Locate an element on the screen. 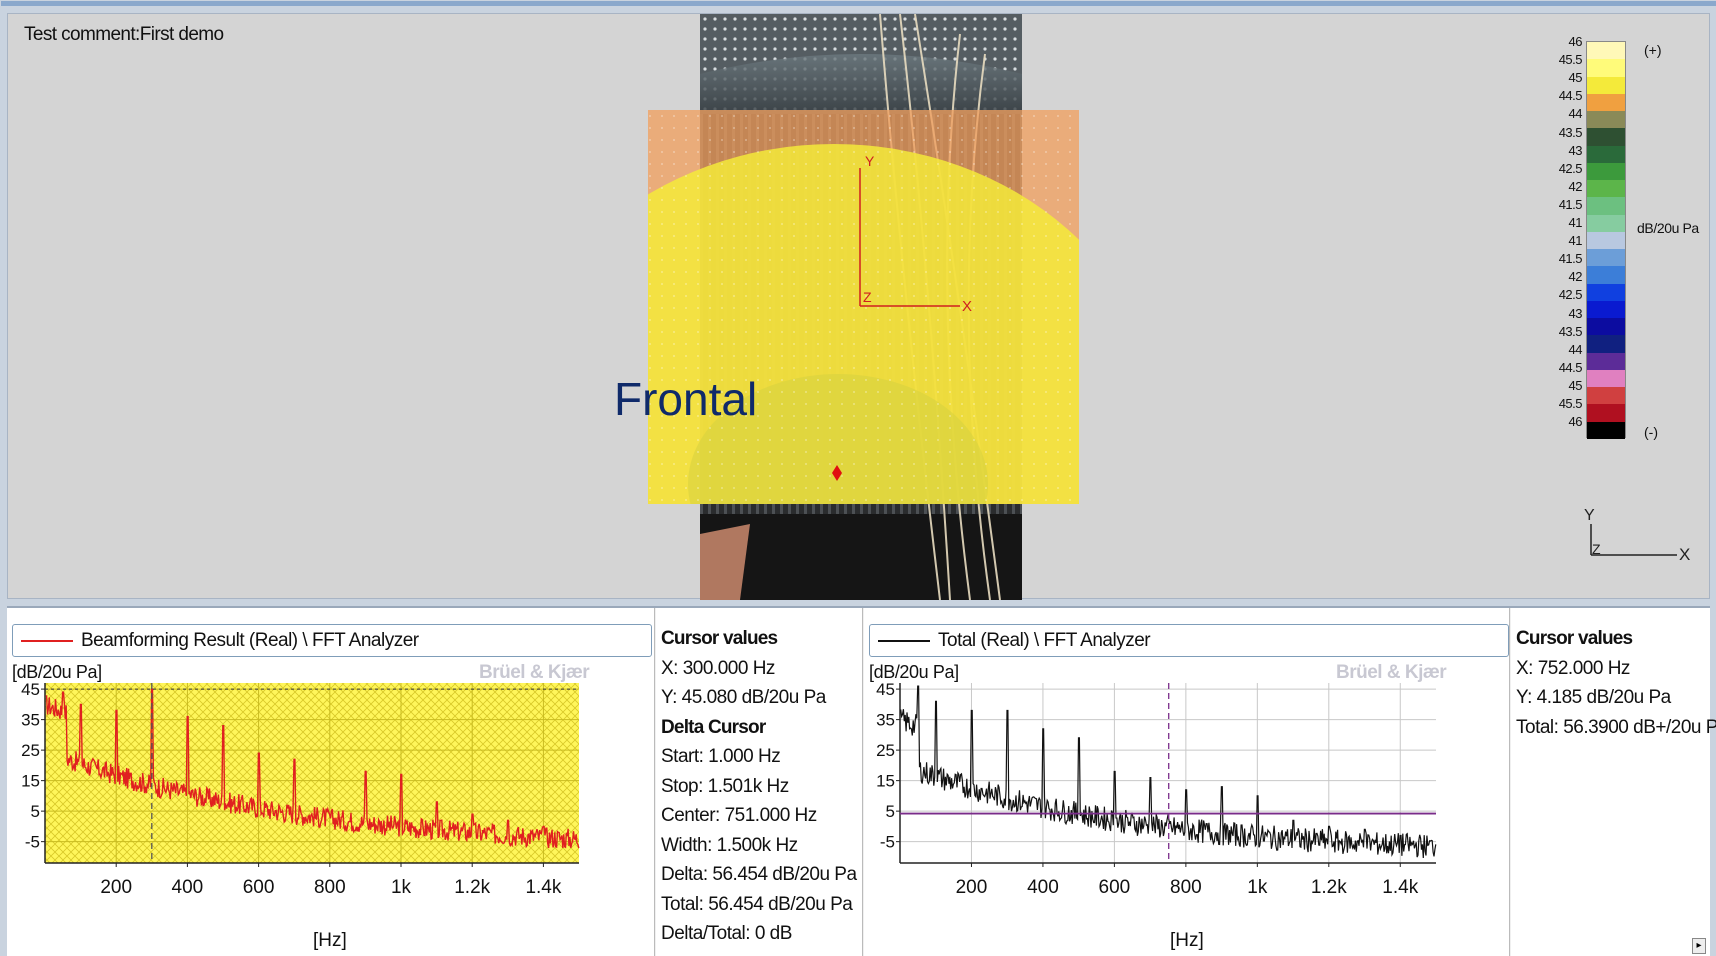 Image resolution: width=1716 pixels, height=956 pixels. left-legend: Beamforming Result (Real) \ FFT Analyzer is located at coordinates (332, 640).